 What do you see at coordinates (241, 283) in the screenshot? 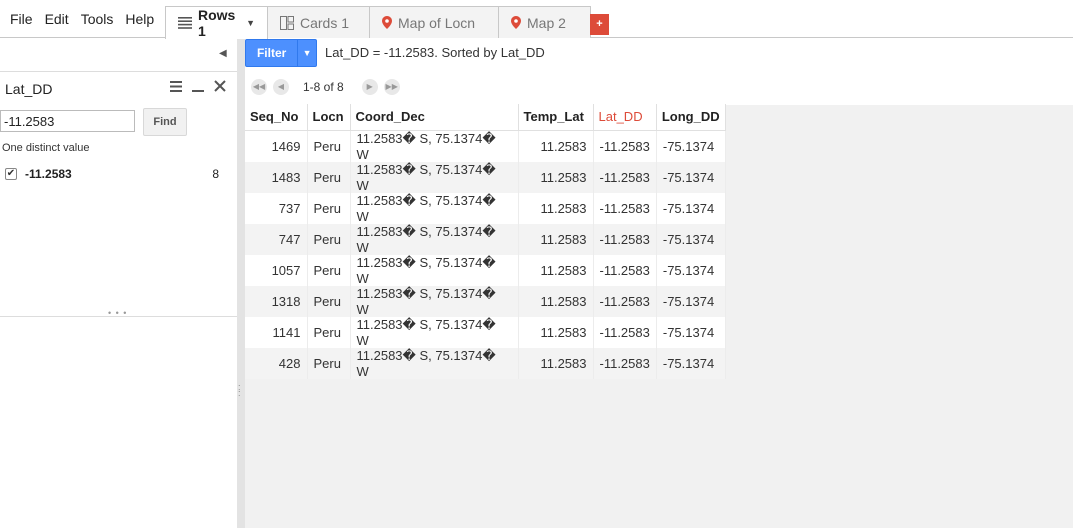
I see `panel-splitter: ::` at bounding box center [241, 283].